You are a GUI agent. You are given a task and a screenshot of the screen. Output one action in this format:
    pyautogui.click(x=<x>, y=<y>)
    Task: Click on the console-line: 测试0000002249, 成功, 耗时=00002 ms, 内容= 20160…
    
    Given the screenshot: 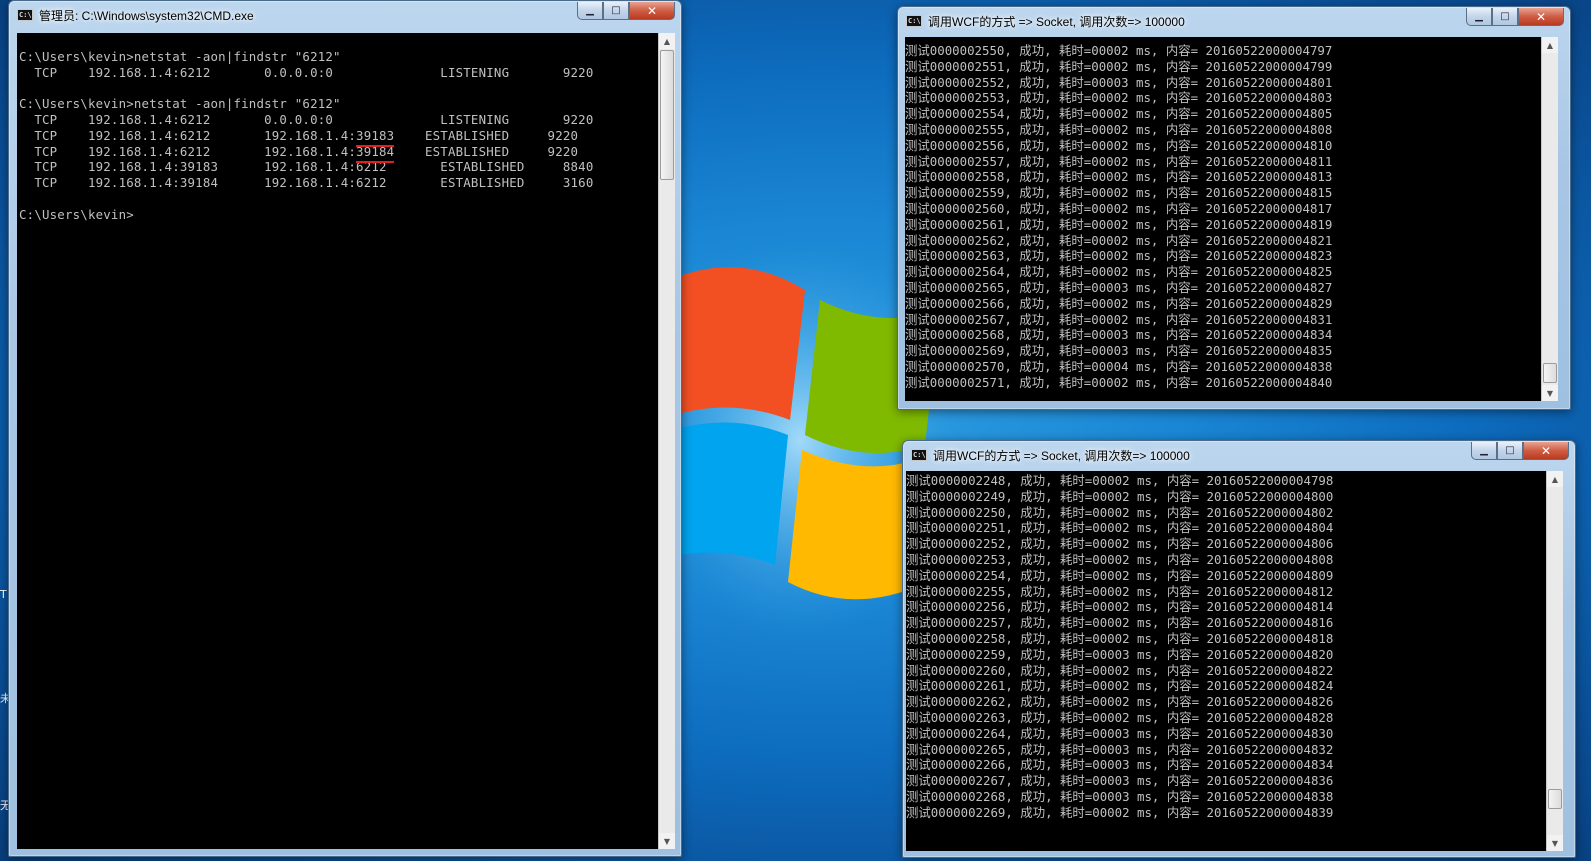 What is the action you would take?
    pyautogui.click(x=1120, y=496)
    